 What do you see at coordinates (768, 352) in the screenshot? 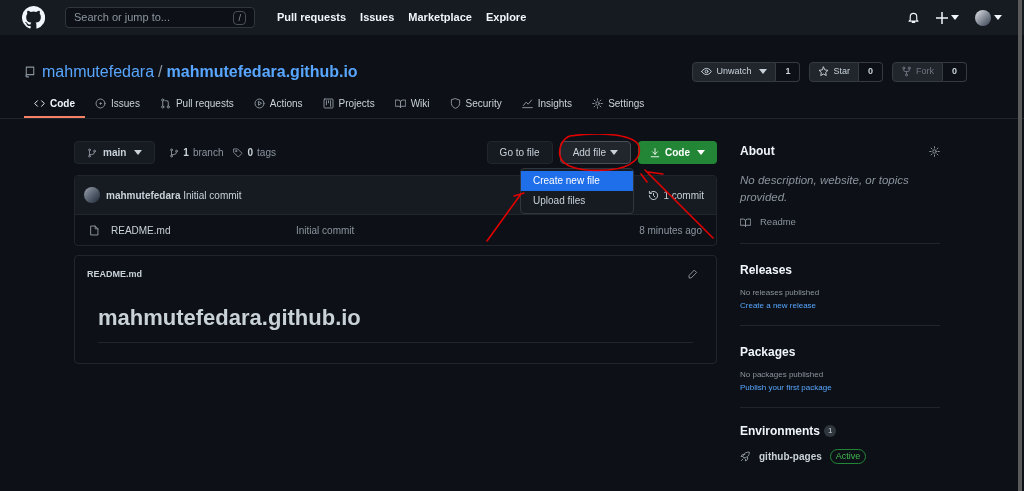
I see `section-title: Packages` at bounding box center [768, 352].